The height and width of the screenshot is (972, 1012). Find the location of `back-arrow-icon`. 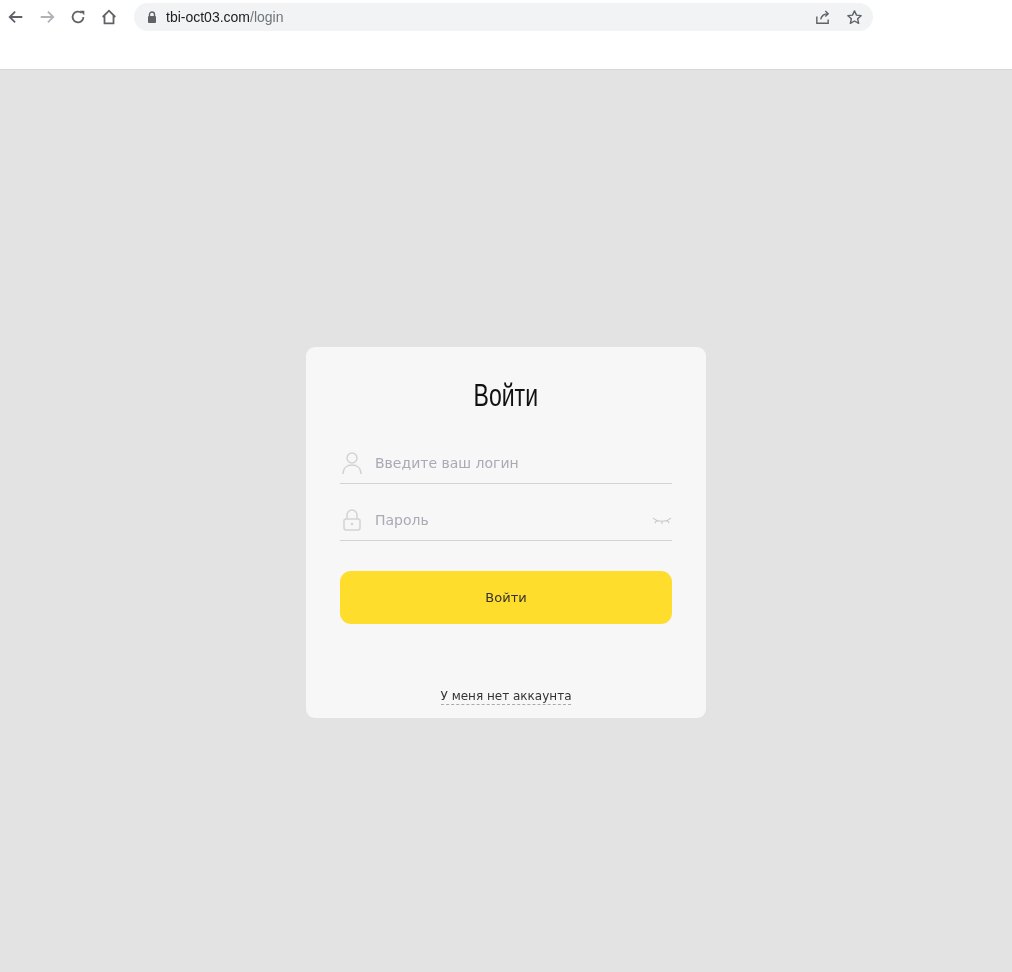

back-arrow-icon is located at coordinates (16, 17).